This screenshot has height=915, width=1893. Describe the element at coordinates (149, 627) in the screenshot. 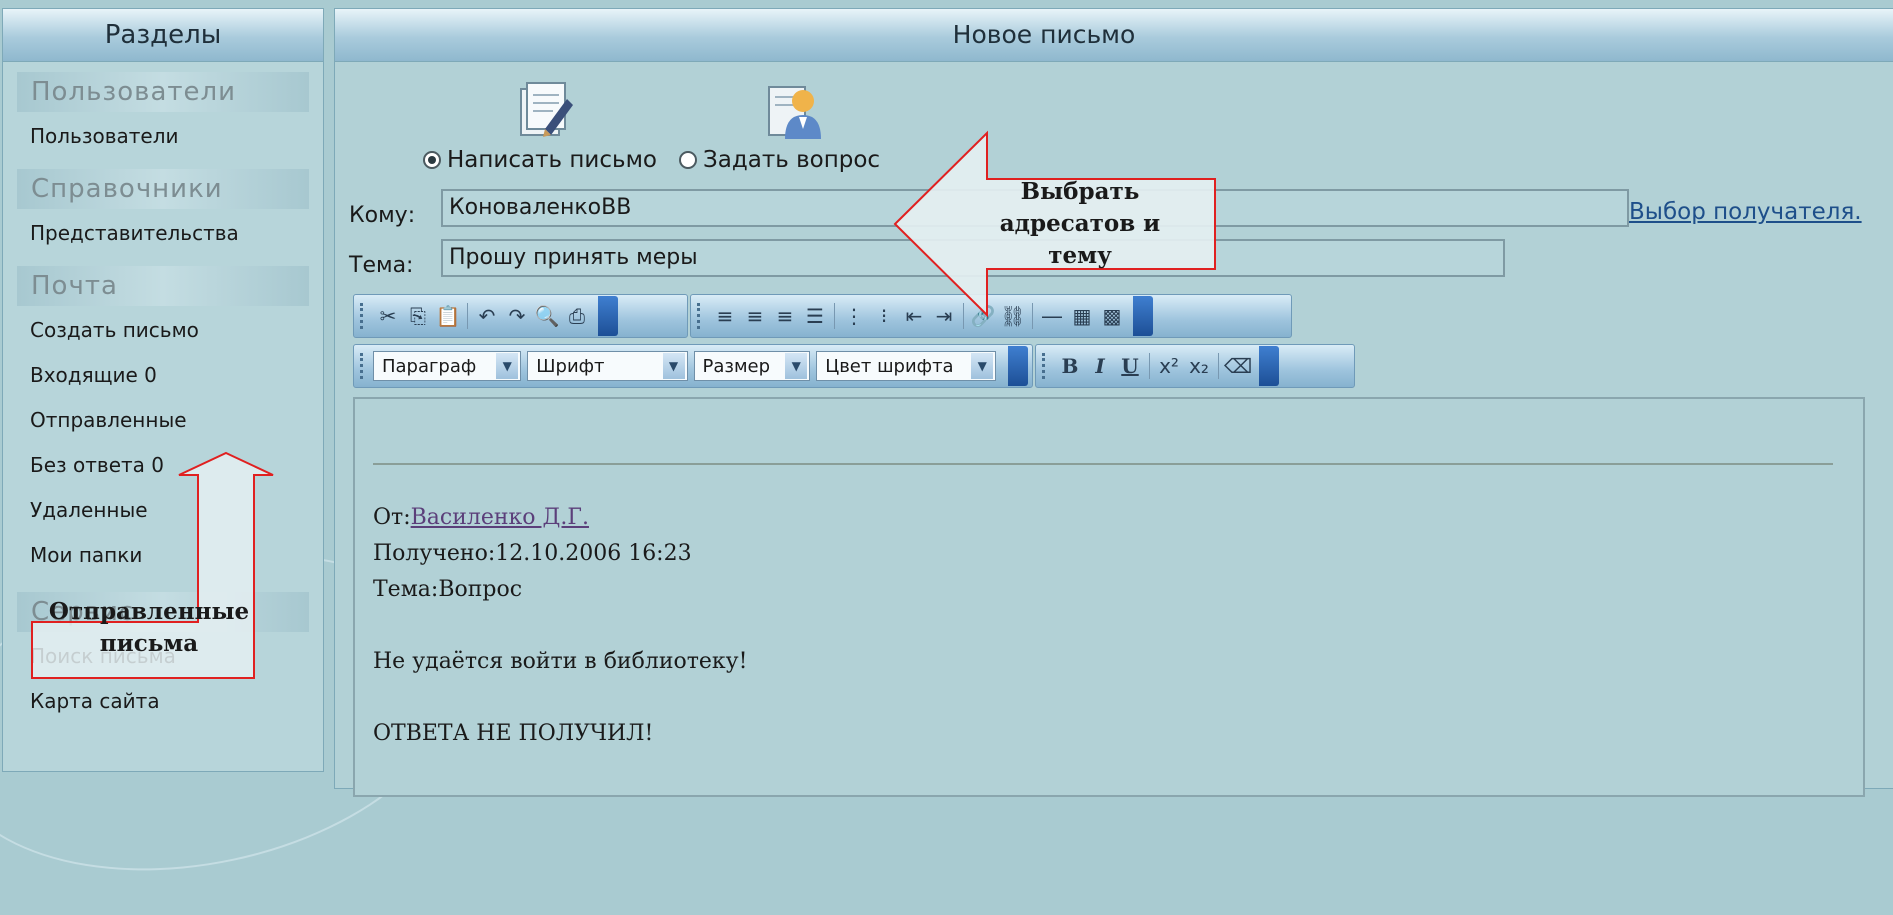

I see `sent-callout-text: Отправленные письма` at that location.